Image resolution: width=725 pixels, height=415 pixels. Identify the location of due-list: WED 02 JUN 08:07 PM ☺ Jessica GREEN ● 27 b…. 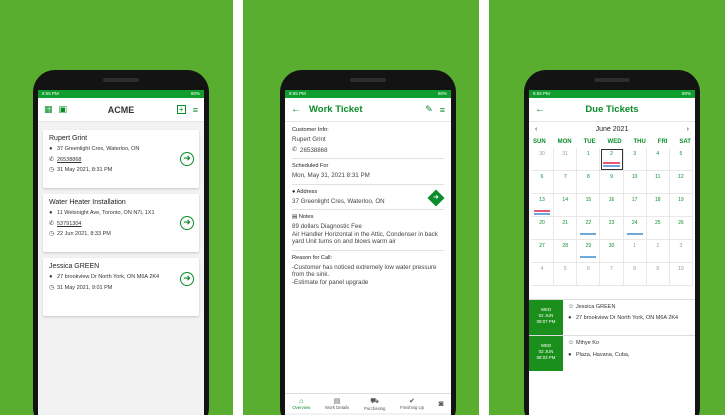
(612, 335).